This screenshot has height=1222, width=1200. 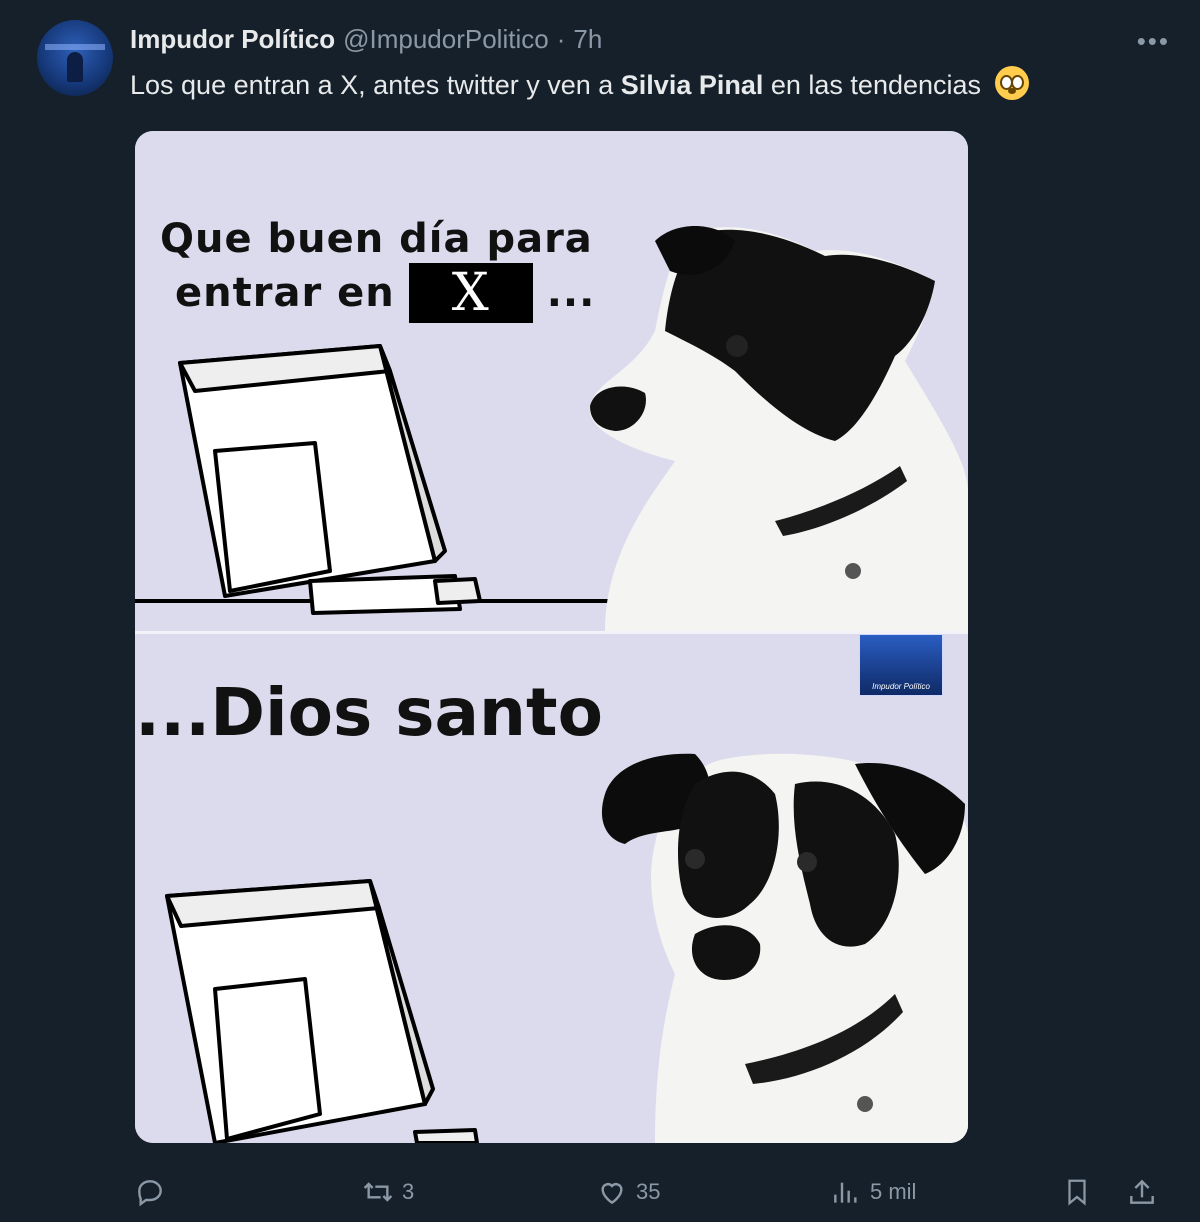 What do you see at coordinates (1153, 41) in the screenshot?
I see `more-options-icon: •••` at bounding box center [1153, 41].